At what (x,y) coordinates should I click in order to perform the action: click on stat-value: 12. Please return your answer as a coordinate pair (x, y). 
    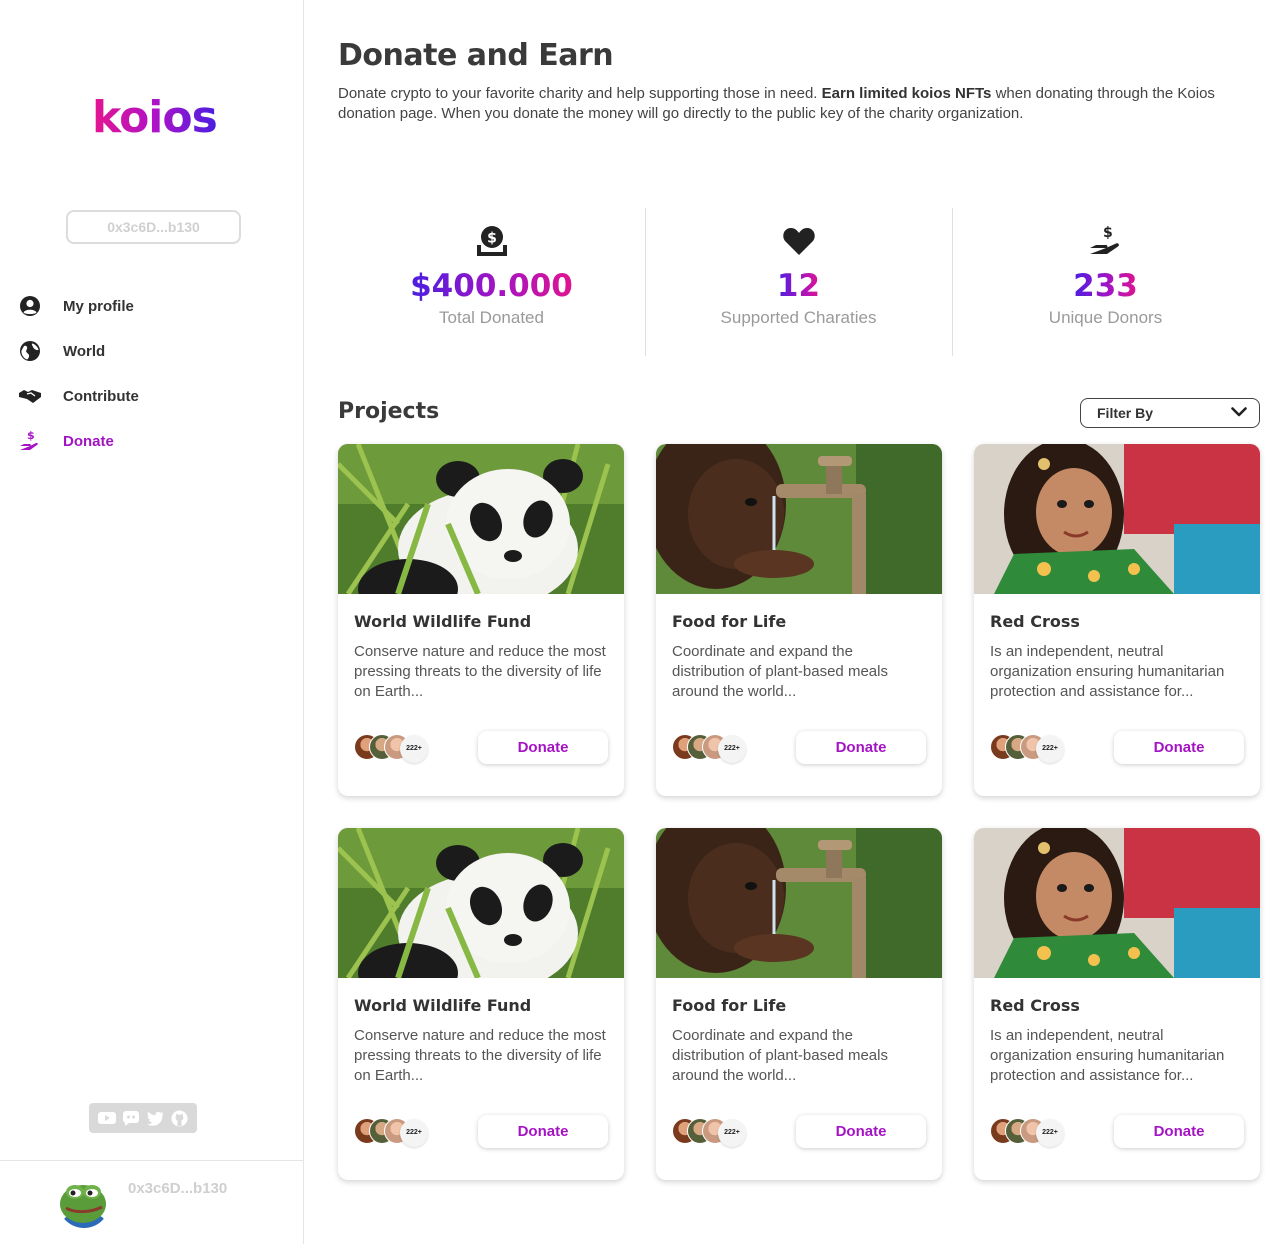
    Looking at the image, I should click on (798, 286).